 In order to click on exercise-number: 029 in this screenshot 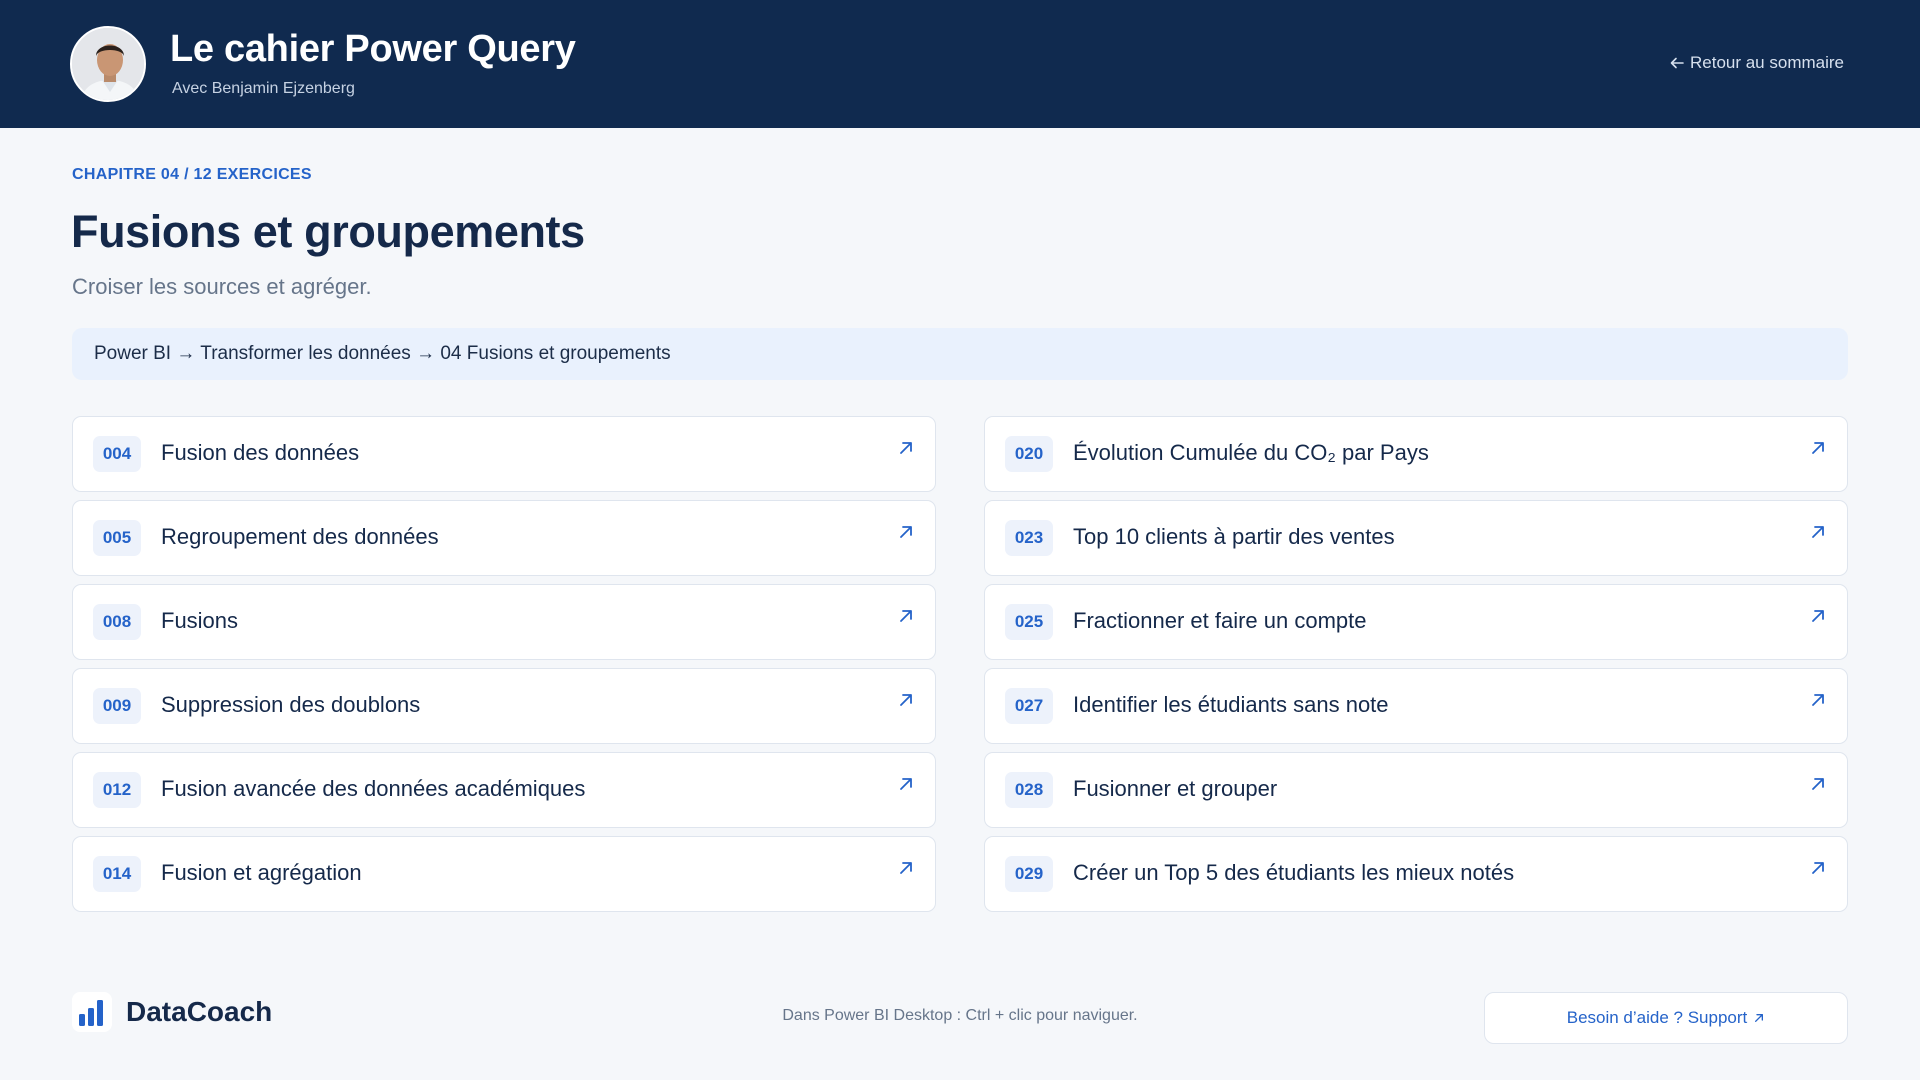, I will do `click(1029, 874)`.